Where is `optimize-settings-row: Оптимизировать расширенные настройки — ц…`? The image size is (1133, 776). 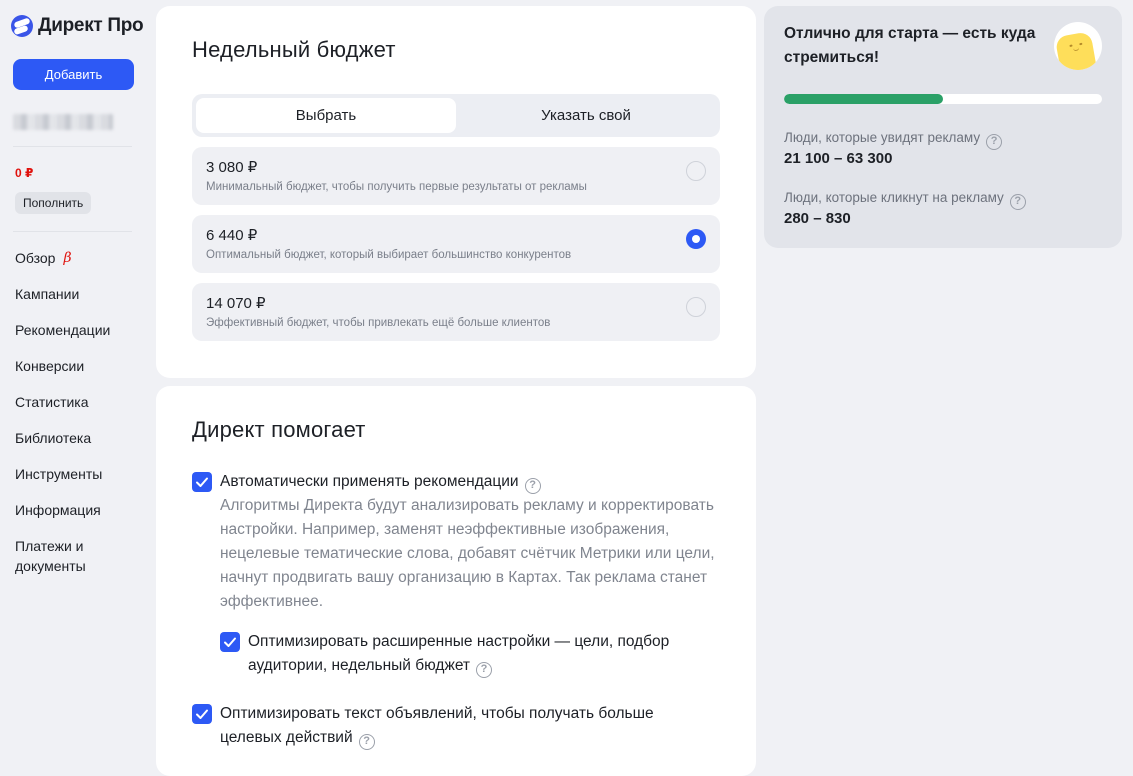
optimize-settings-row: Оптимизировать расширенные настройки — ц… is located at coordinates (460, 655).